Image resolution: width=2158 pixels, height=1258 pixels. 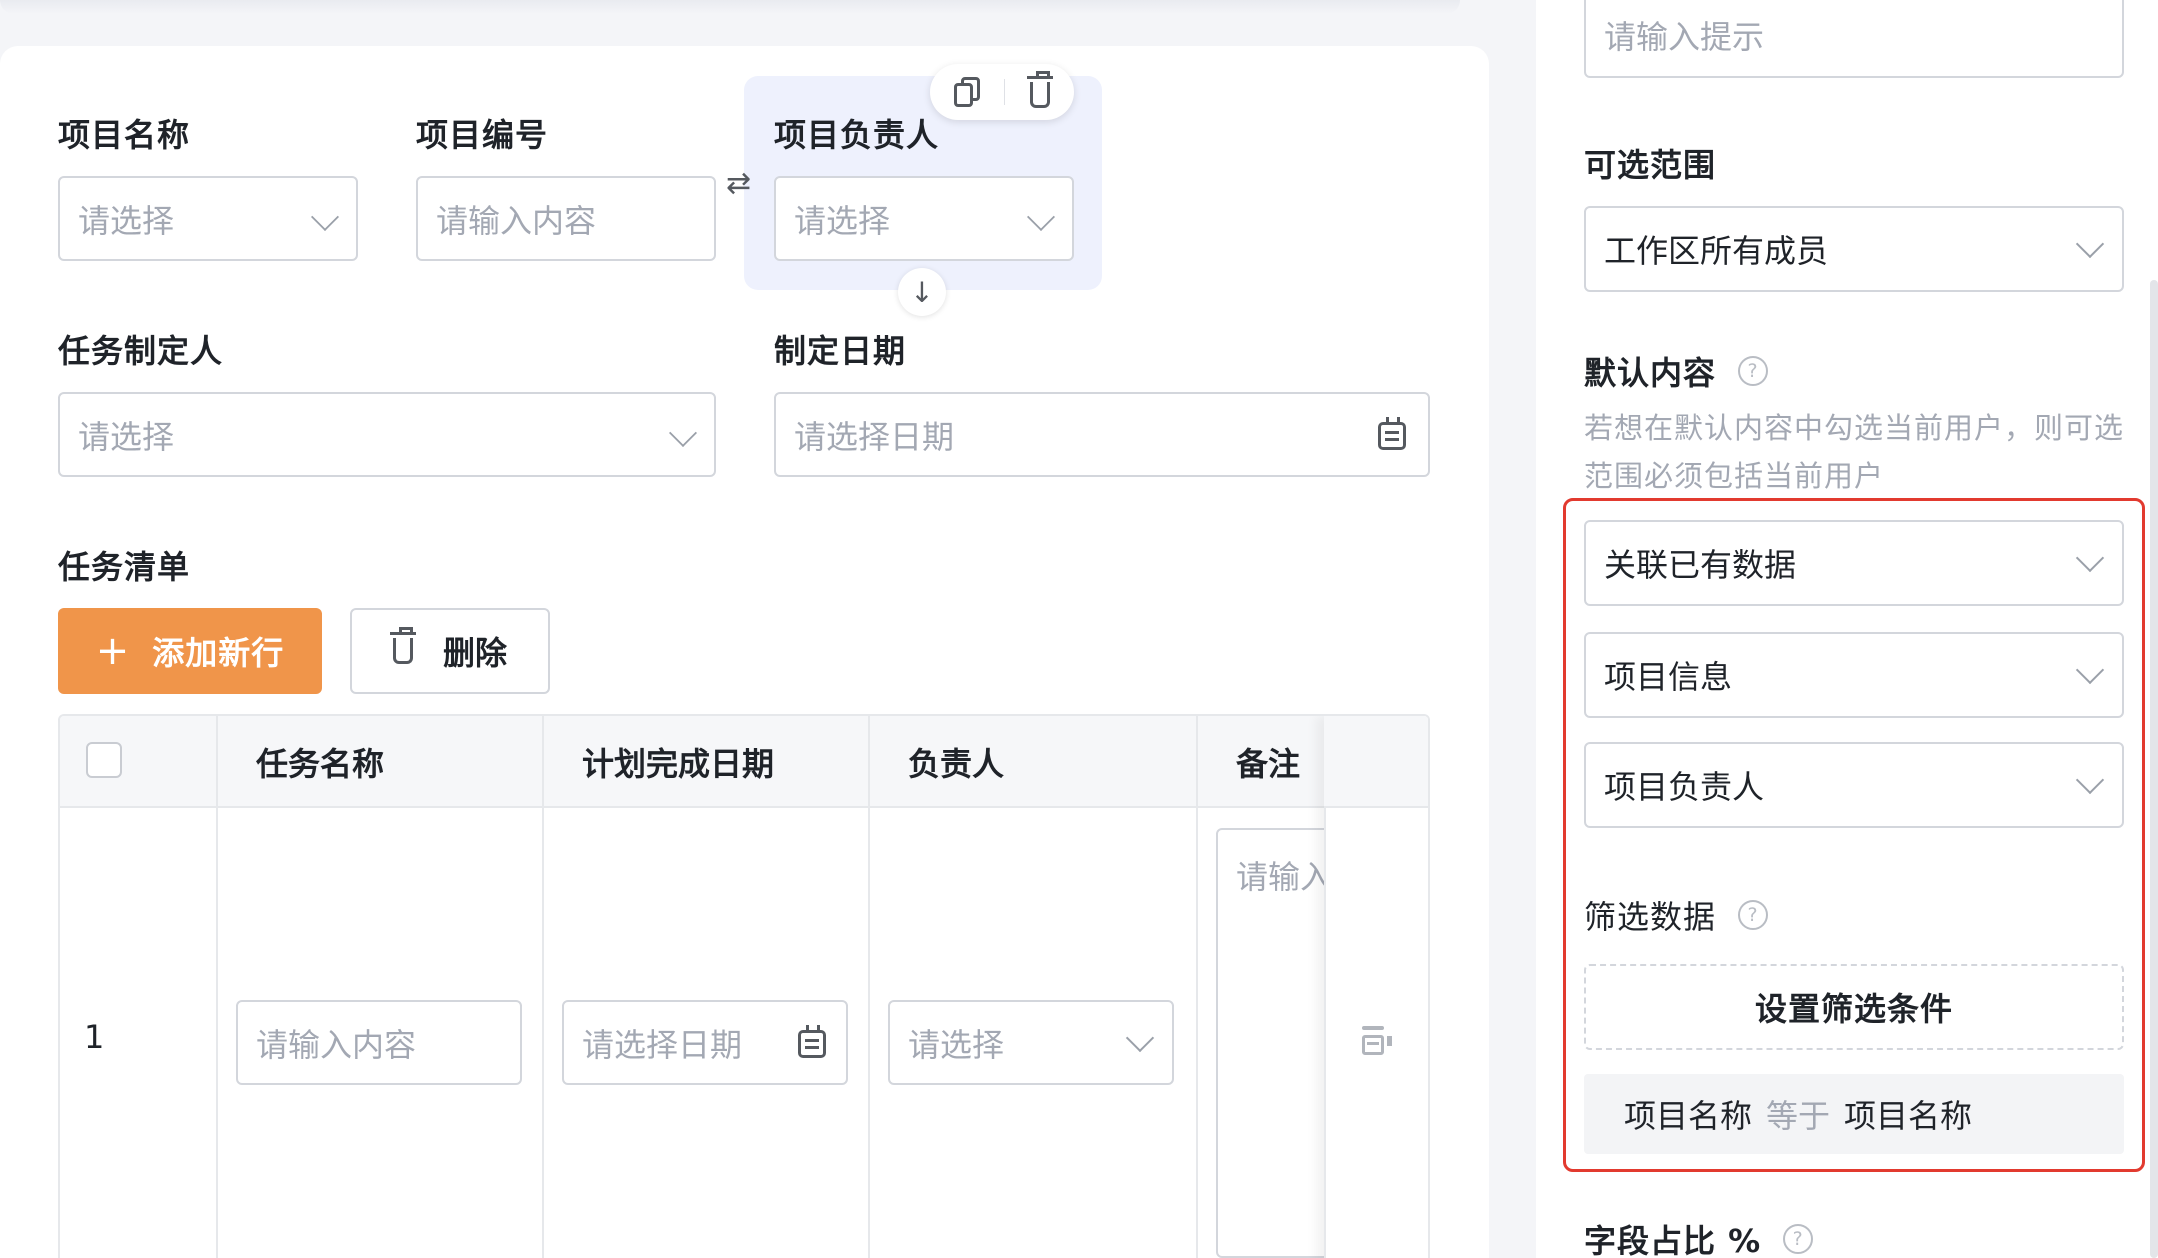 I want to click on range-label: 可选范围, so click(x=1650, y=165).